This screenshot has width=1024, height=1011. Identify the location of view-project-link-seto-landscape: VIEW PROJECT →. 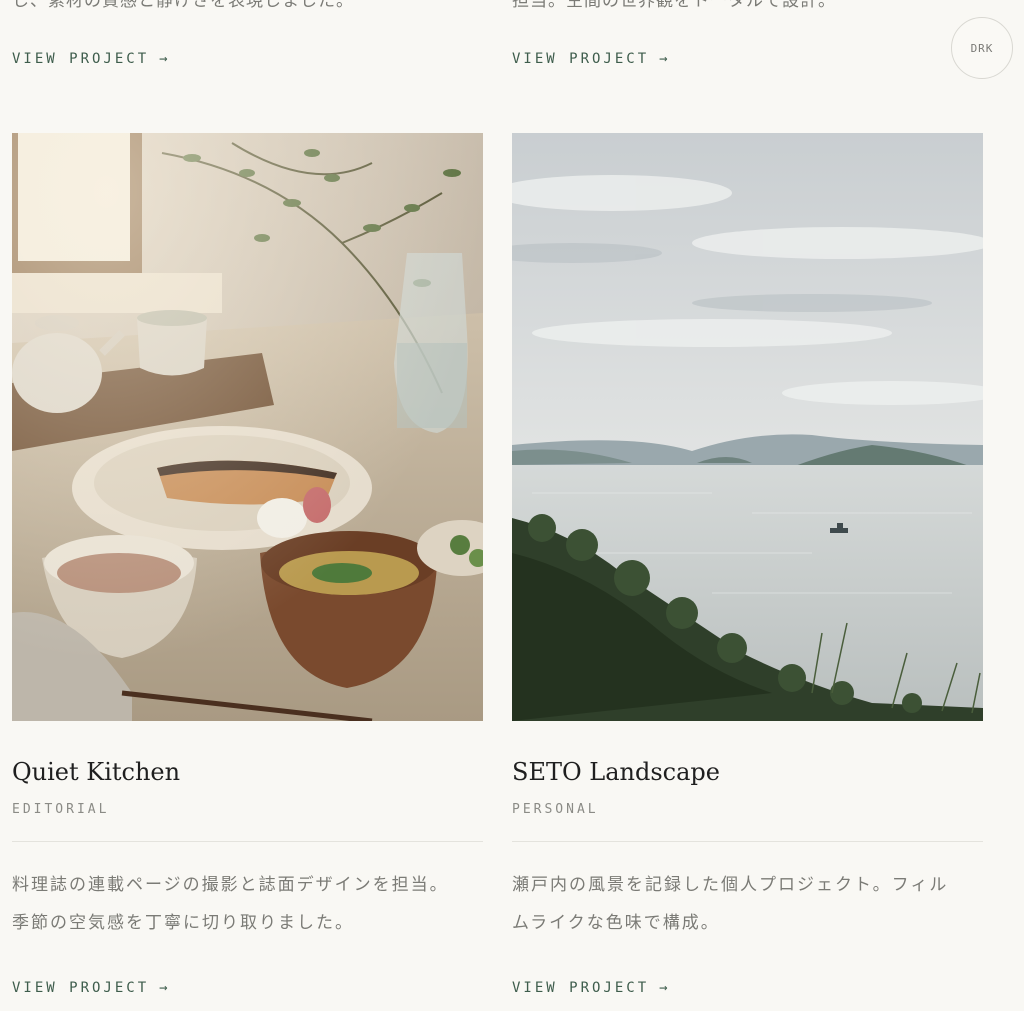
(590, 988).